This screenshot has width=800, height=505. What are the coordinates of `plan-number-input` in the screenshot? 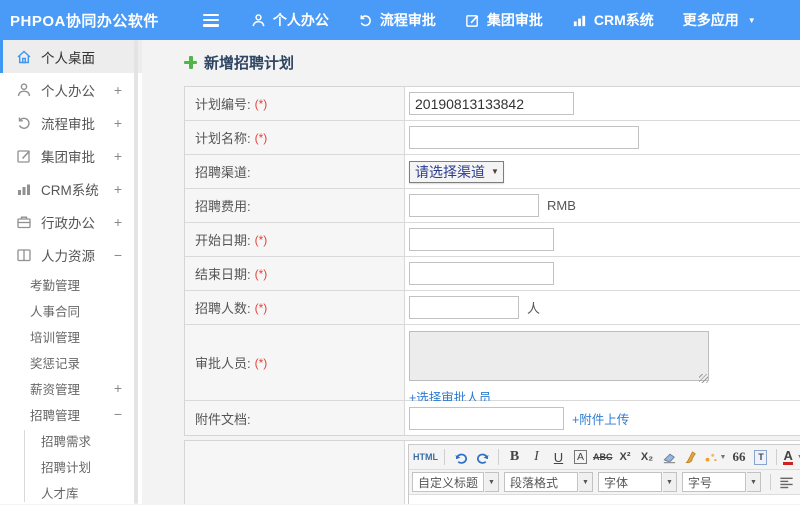 It's located at (491, 103).